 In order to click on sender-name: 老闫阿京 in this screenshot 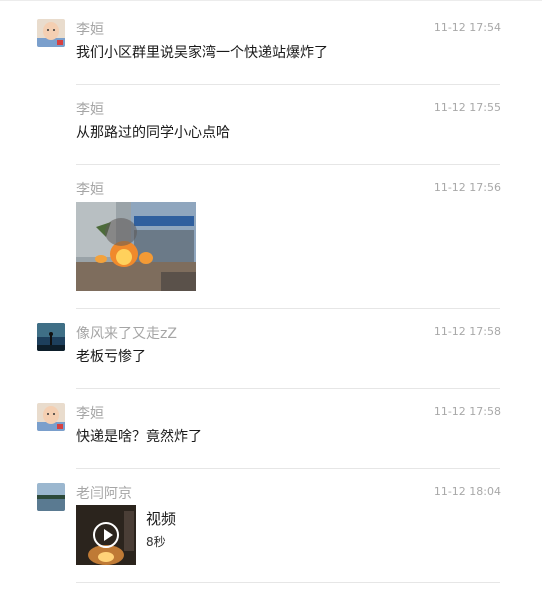, I will do `click(104, 494)`.